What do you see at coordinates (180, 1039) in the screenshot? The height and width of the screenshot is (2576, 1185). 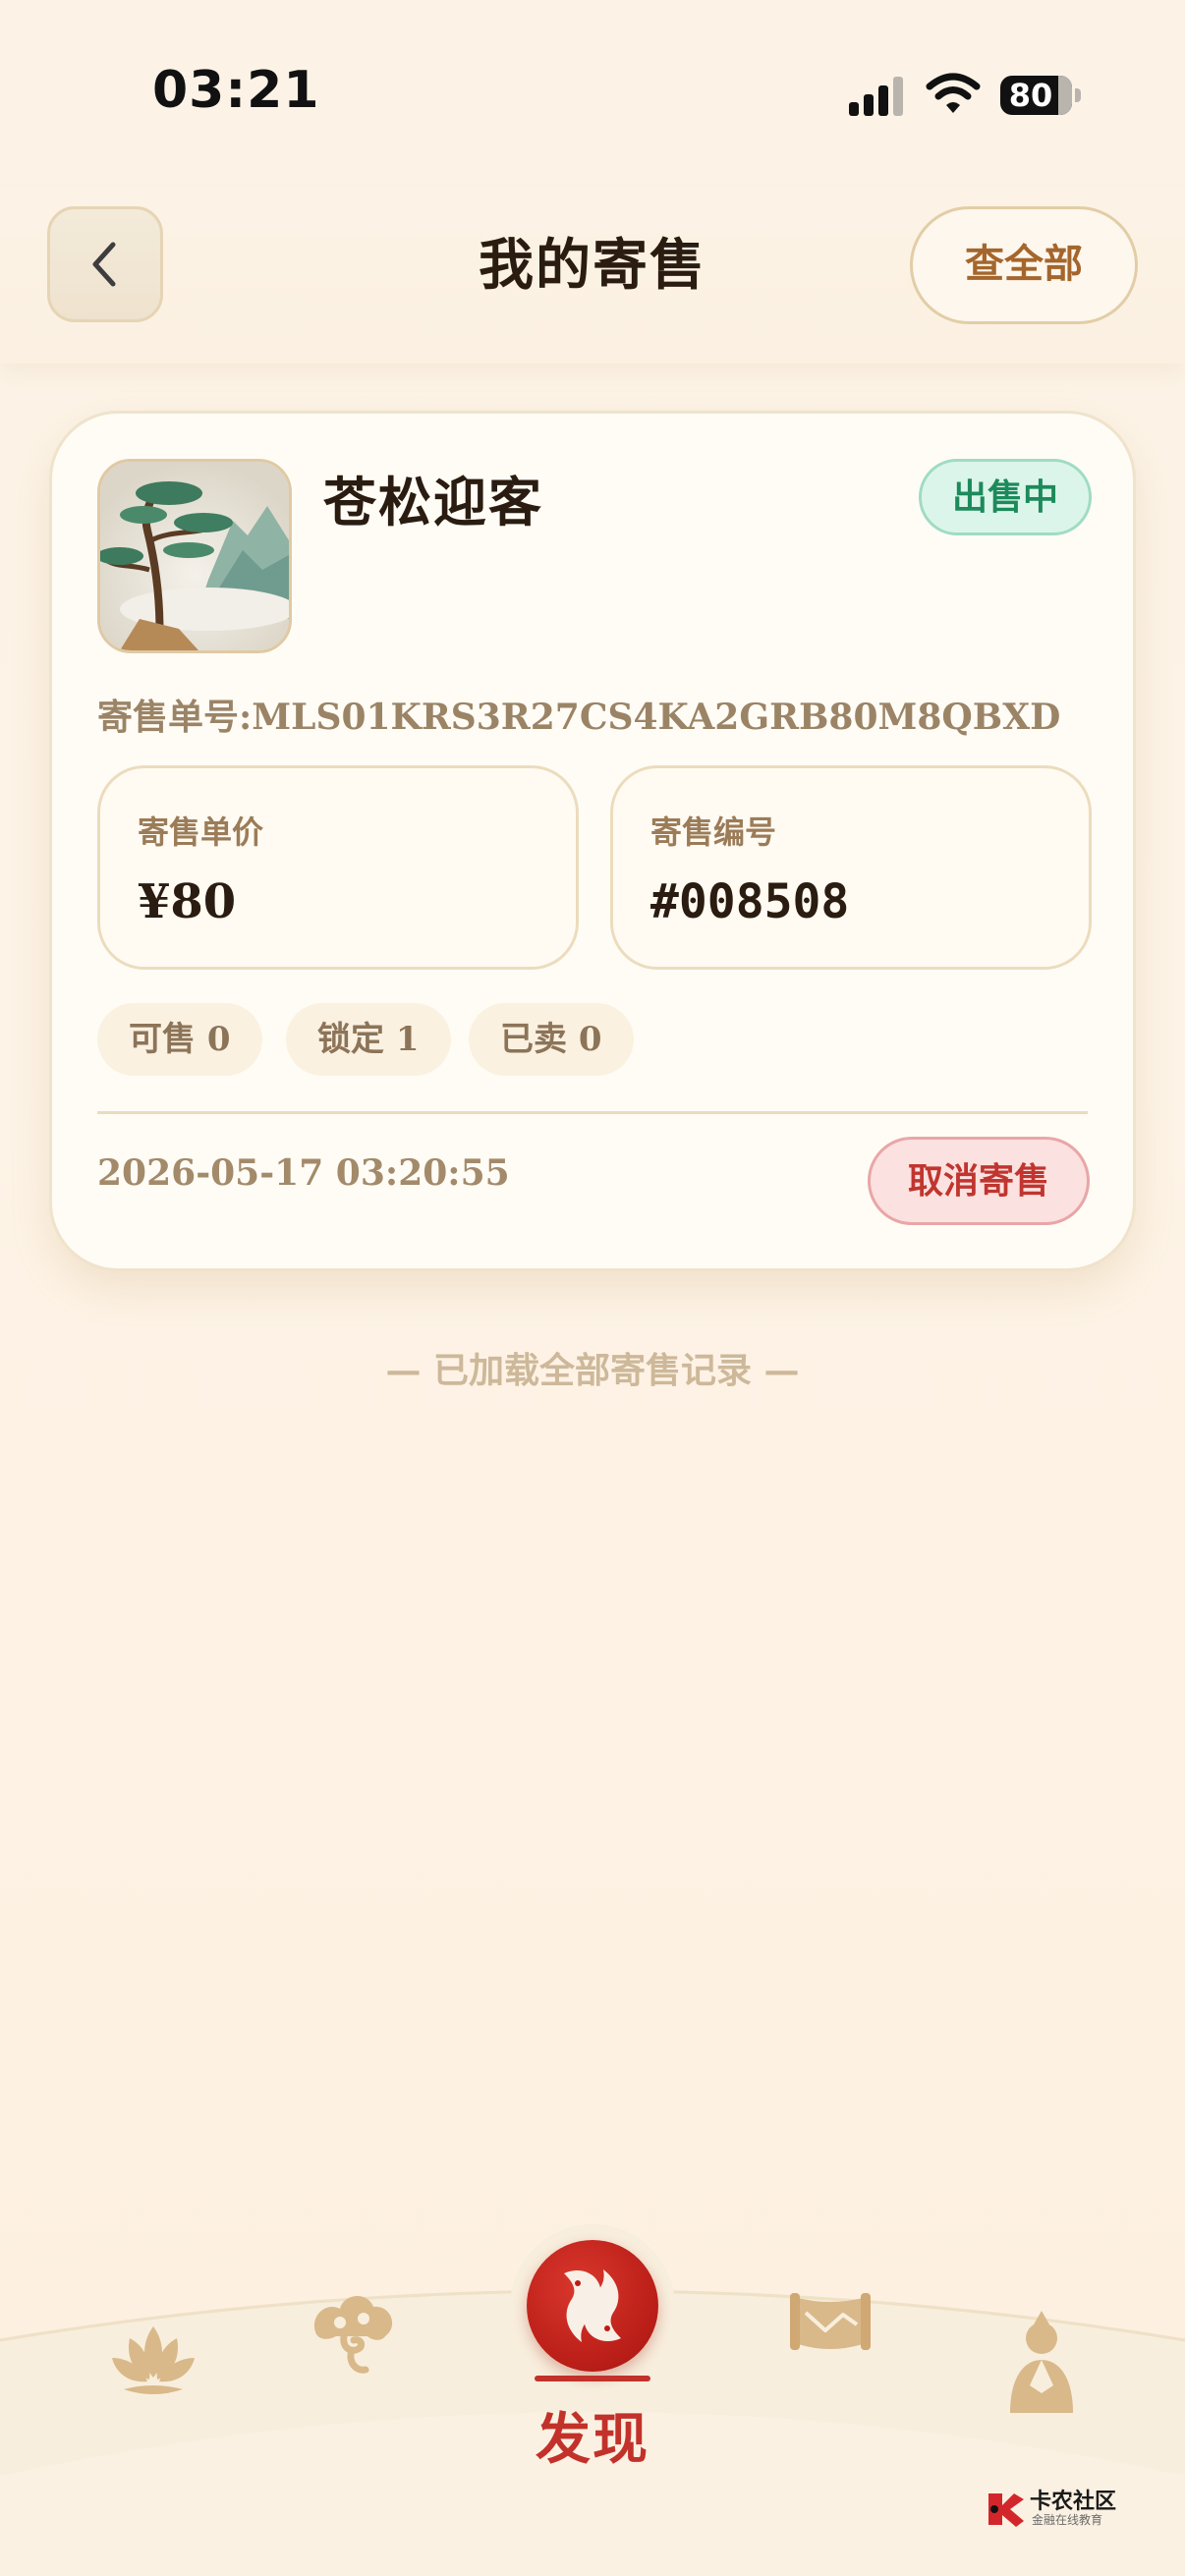 I see `available-count-chip: 可售 0` at bounding box center [180, 1039].